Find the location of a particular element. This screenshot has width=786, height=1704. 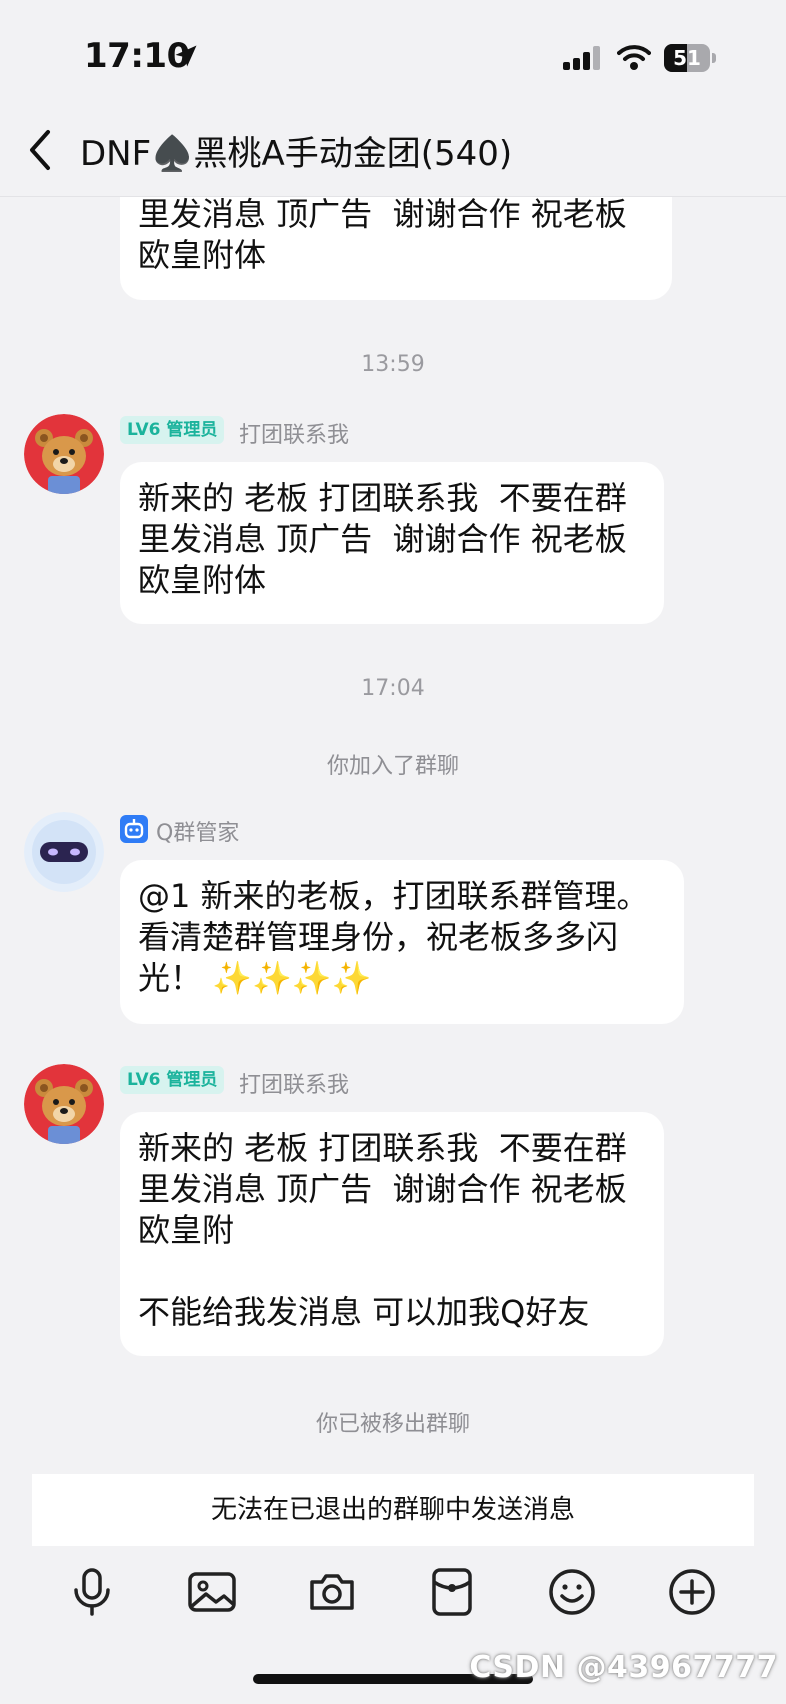

system-message-joined: 你加入了群聊 is located at coordinates (392, 766).